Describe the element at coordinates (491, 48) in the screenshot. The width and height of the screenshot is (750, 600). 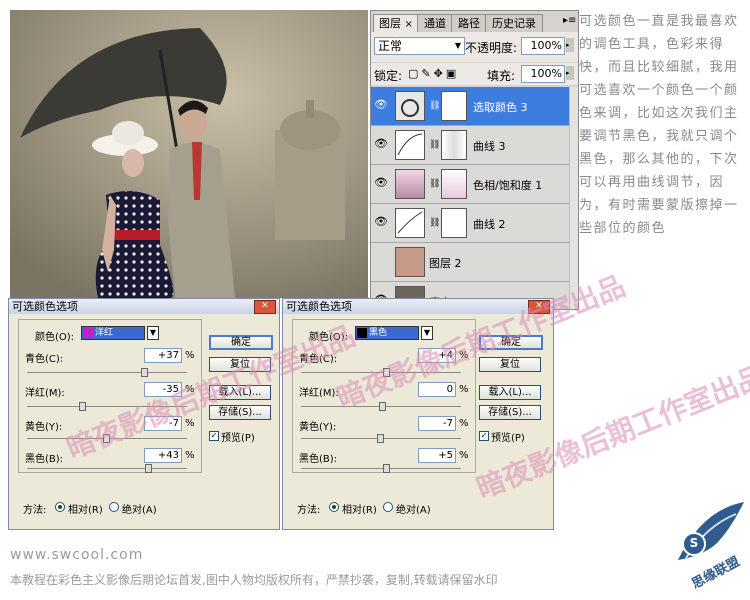
I see `opacity-label: 不透明度:` at that location.